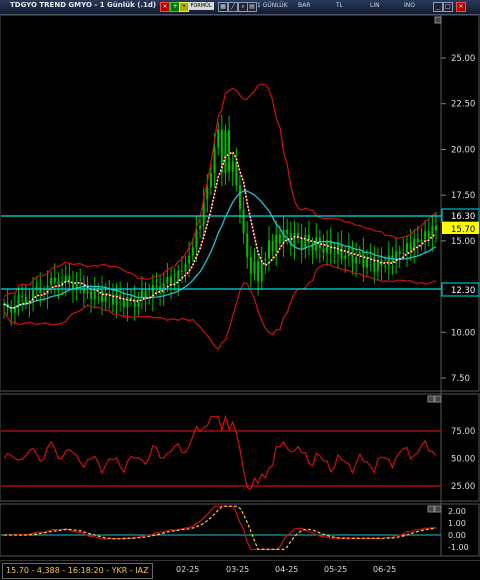 The width and height of the screenshot is (480, 580). Describe the element at coordinates (461, 7) in the screenshot. I see `window-close-icon: ×` at that location.